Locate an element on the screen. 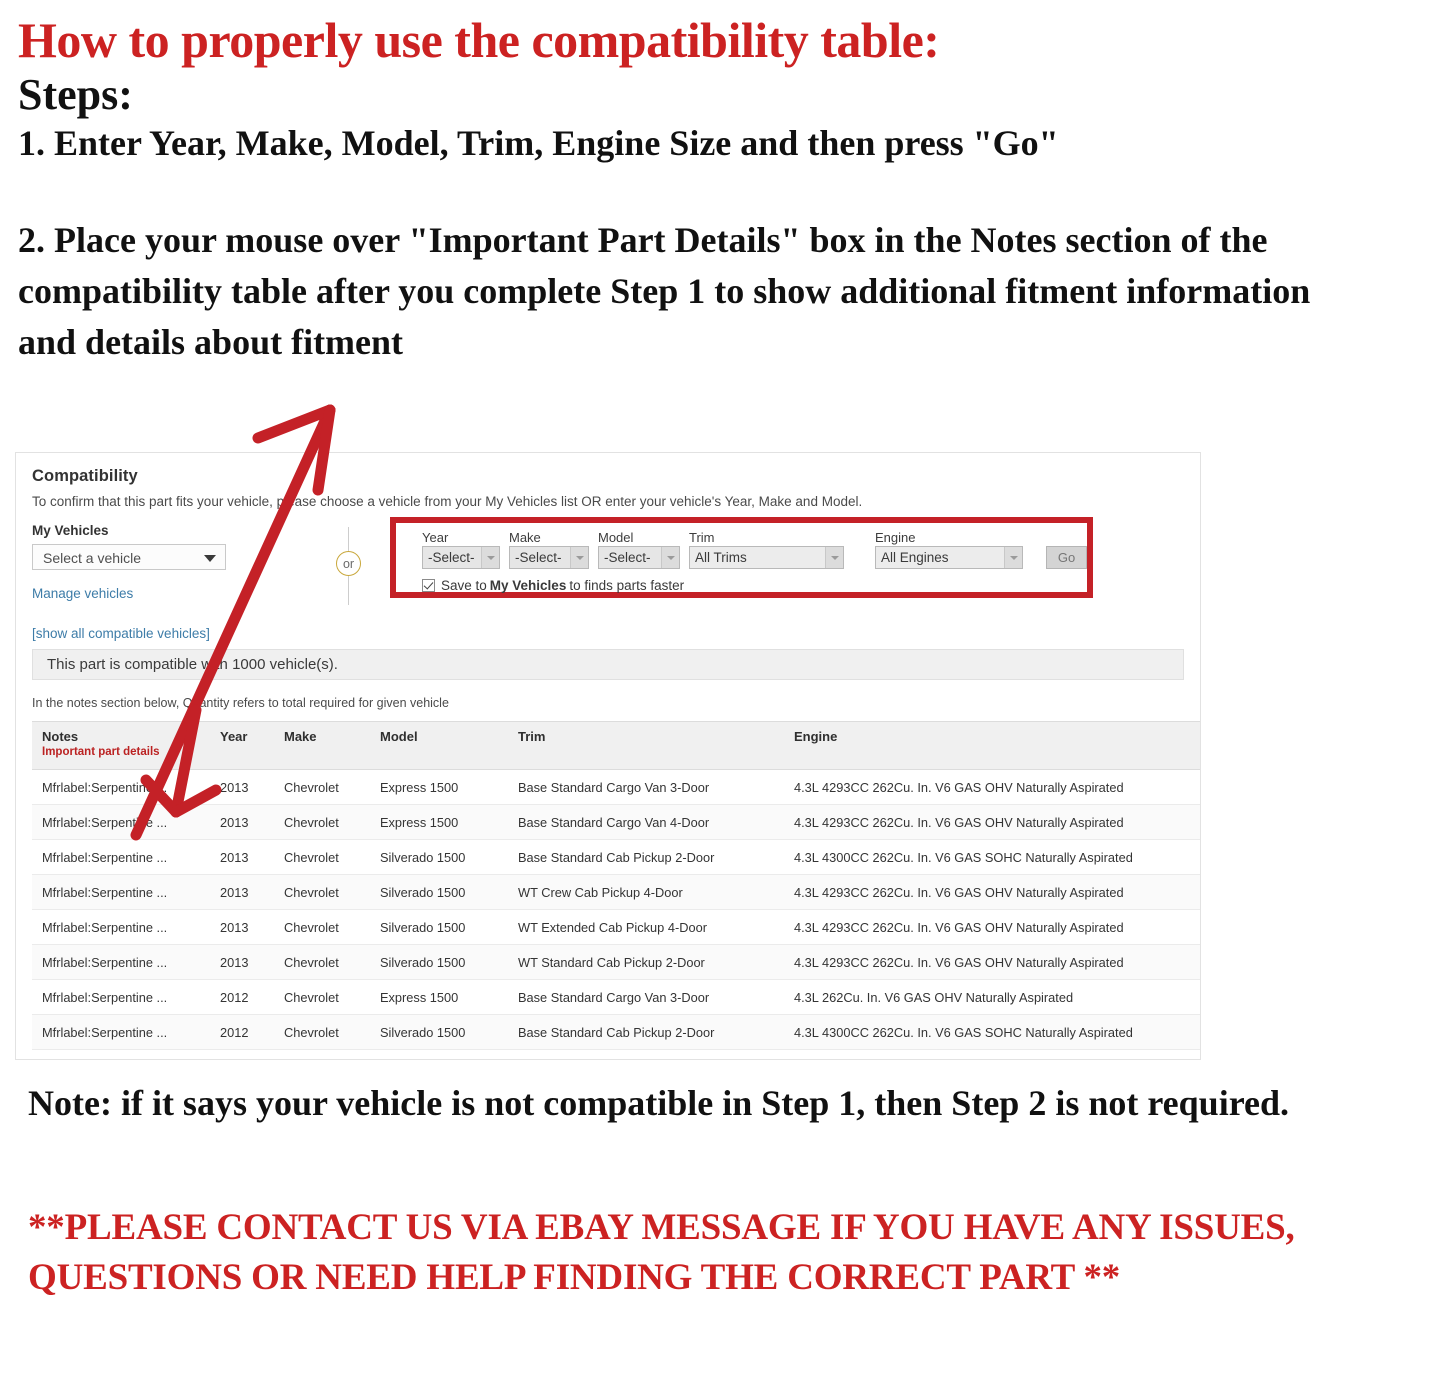  engine-select-value: All Engines is located at coordinates (915, 557).